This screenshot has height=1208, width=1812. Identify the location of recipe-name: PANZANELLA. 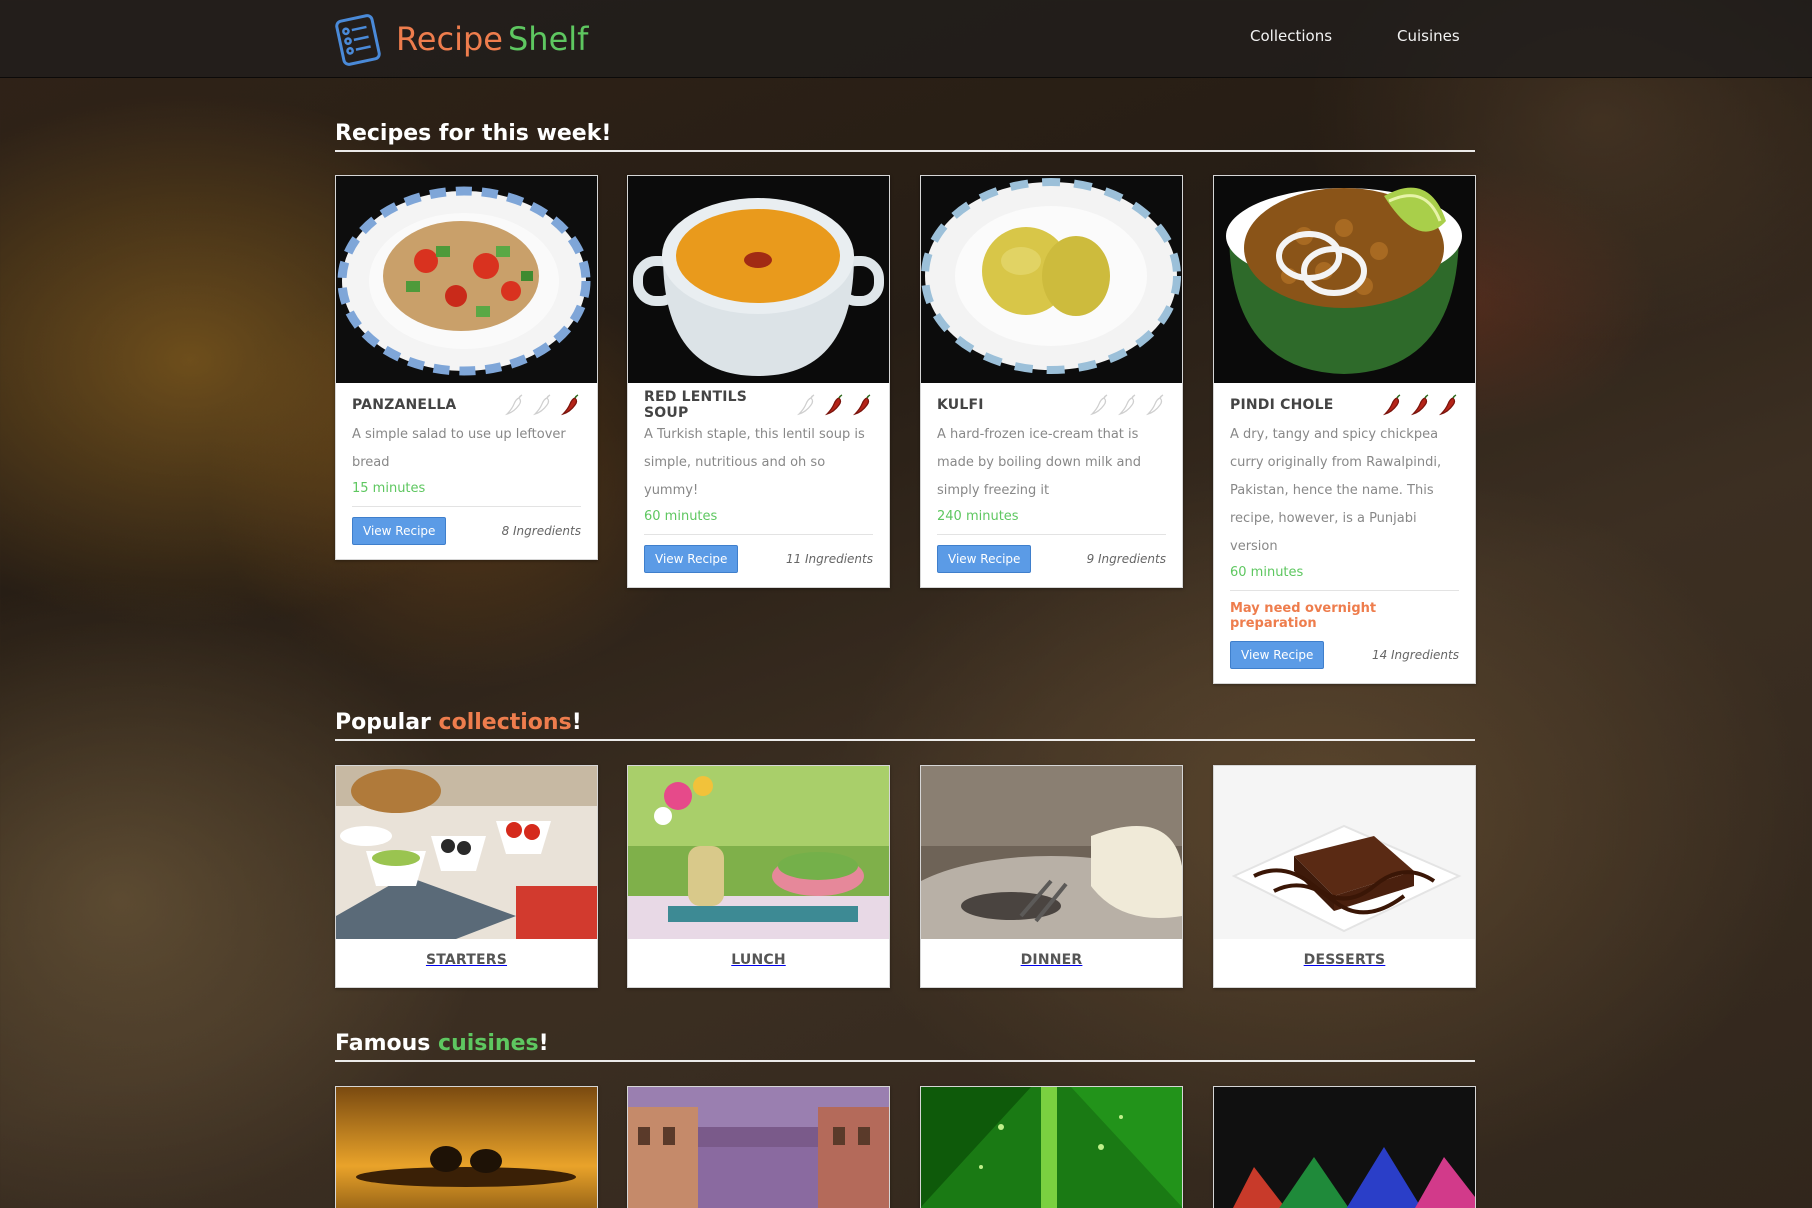
(404, 405).